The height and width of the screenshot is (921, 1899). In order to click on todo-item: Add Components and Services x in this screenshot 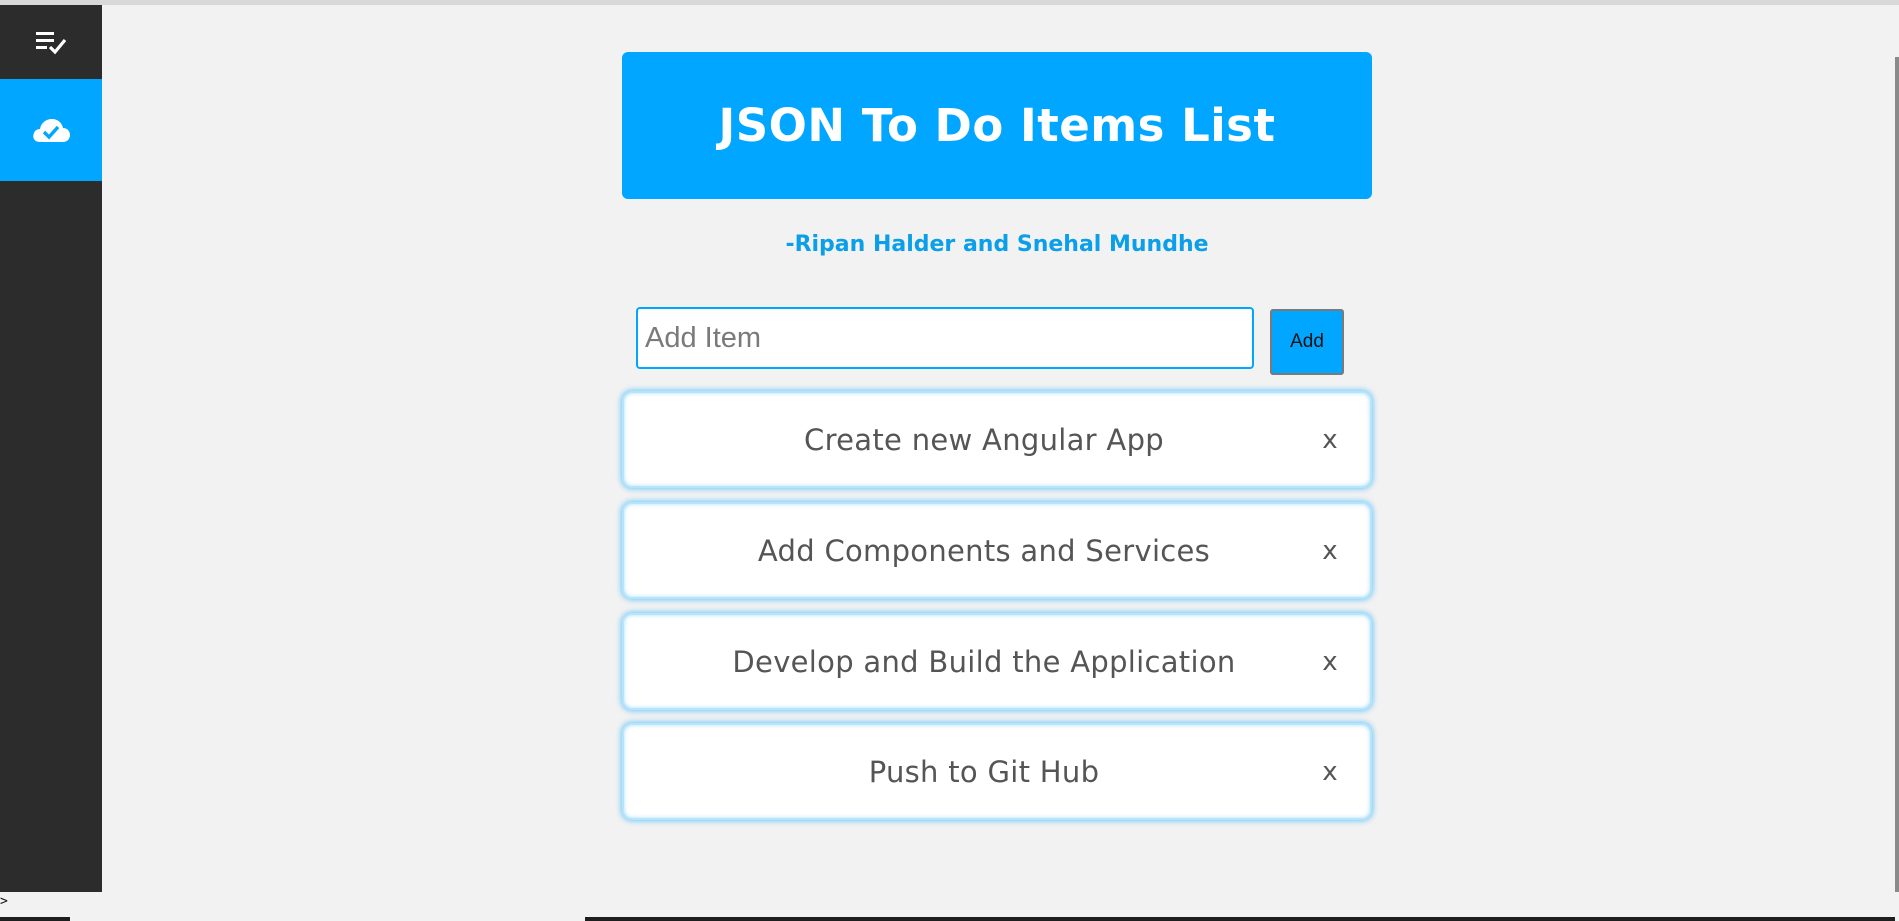, I will do `click(997, 550)`.